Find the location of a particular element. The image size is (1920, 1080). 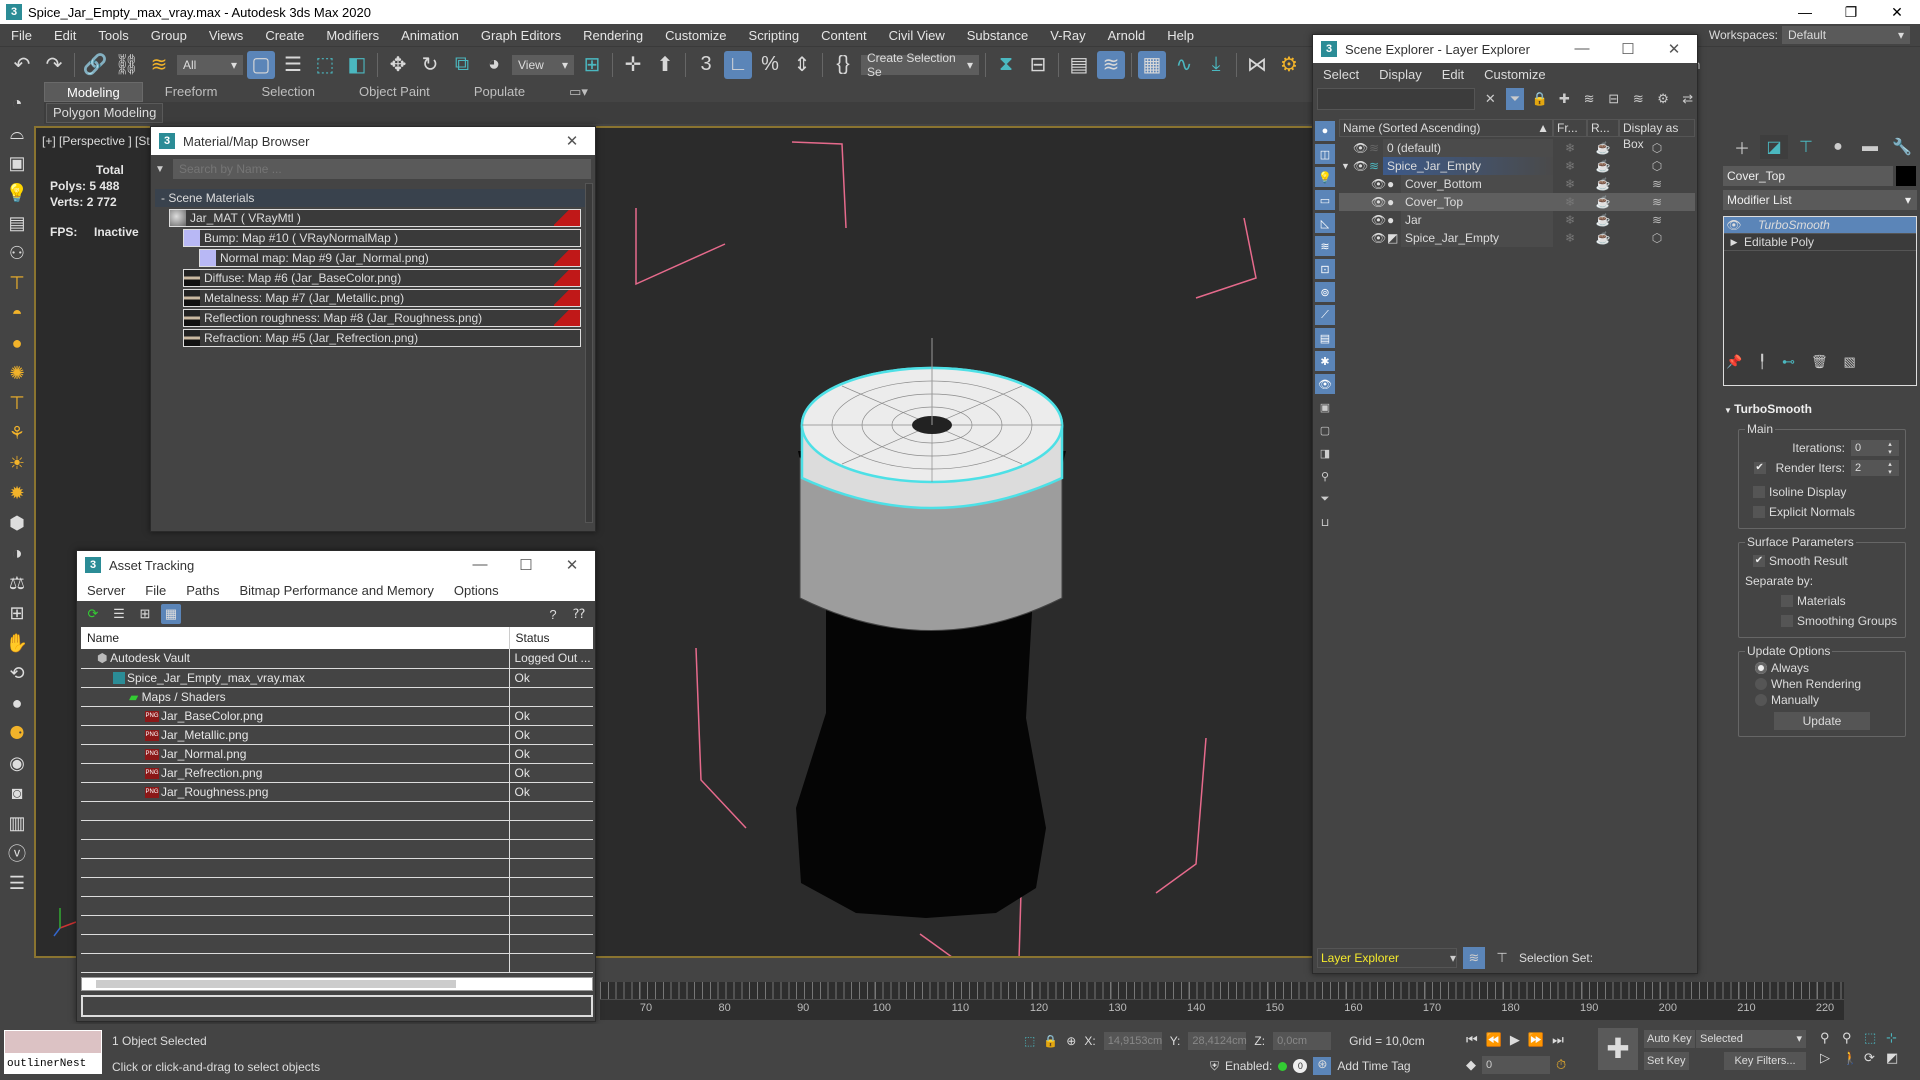

visibility-eye-icon: 👁 is located at coordinates (1360, 148).